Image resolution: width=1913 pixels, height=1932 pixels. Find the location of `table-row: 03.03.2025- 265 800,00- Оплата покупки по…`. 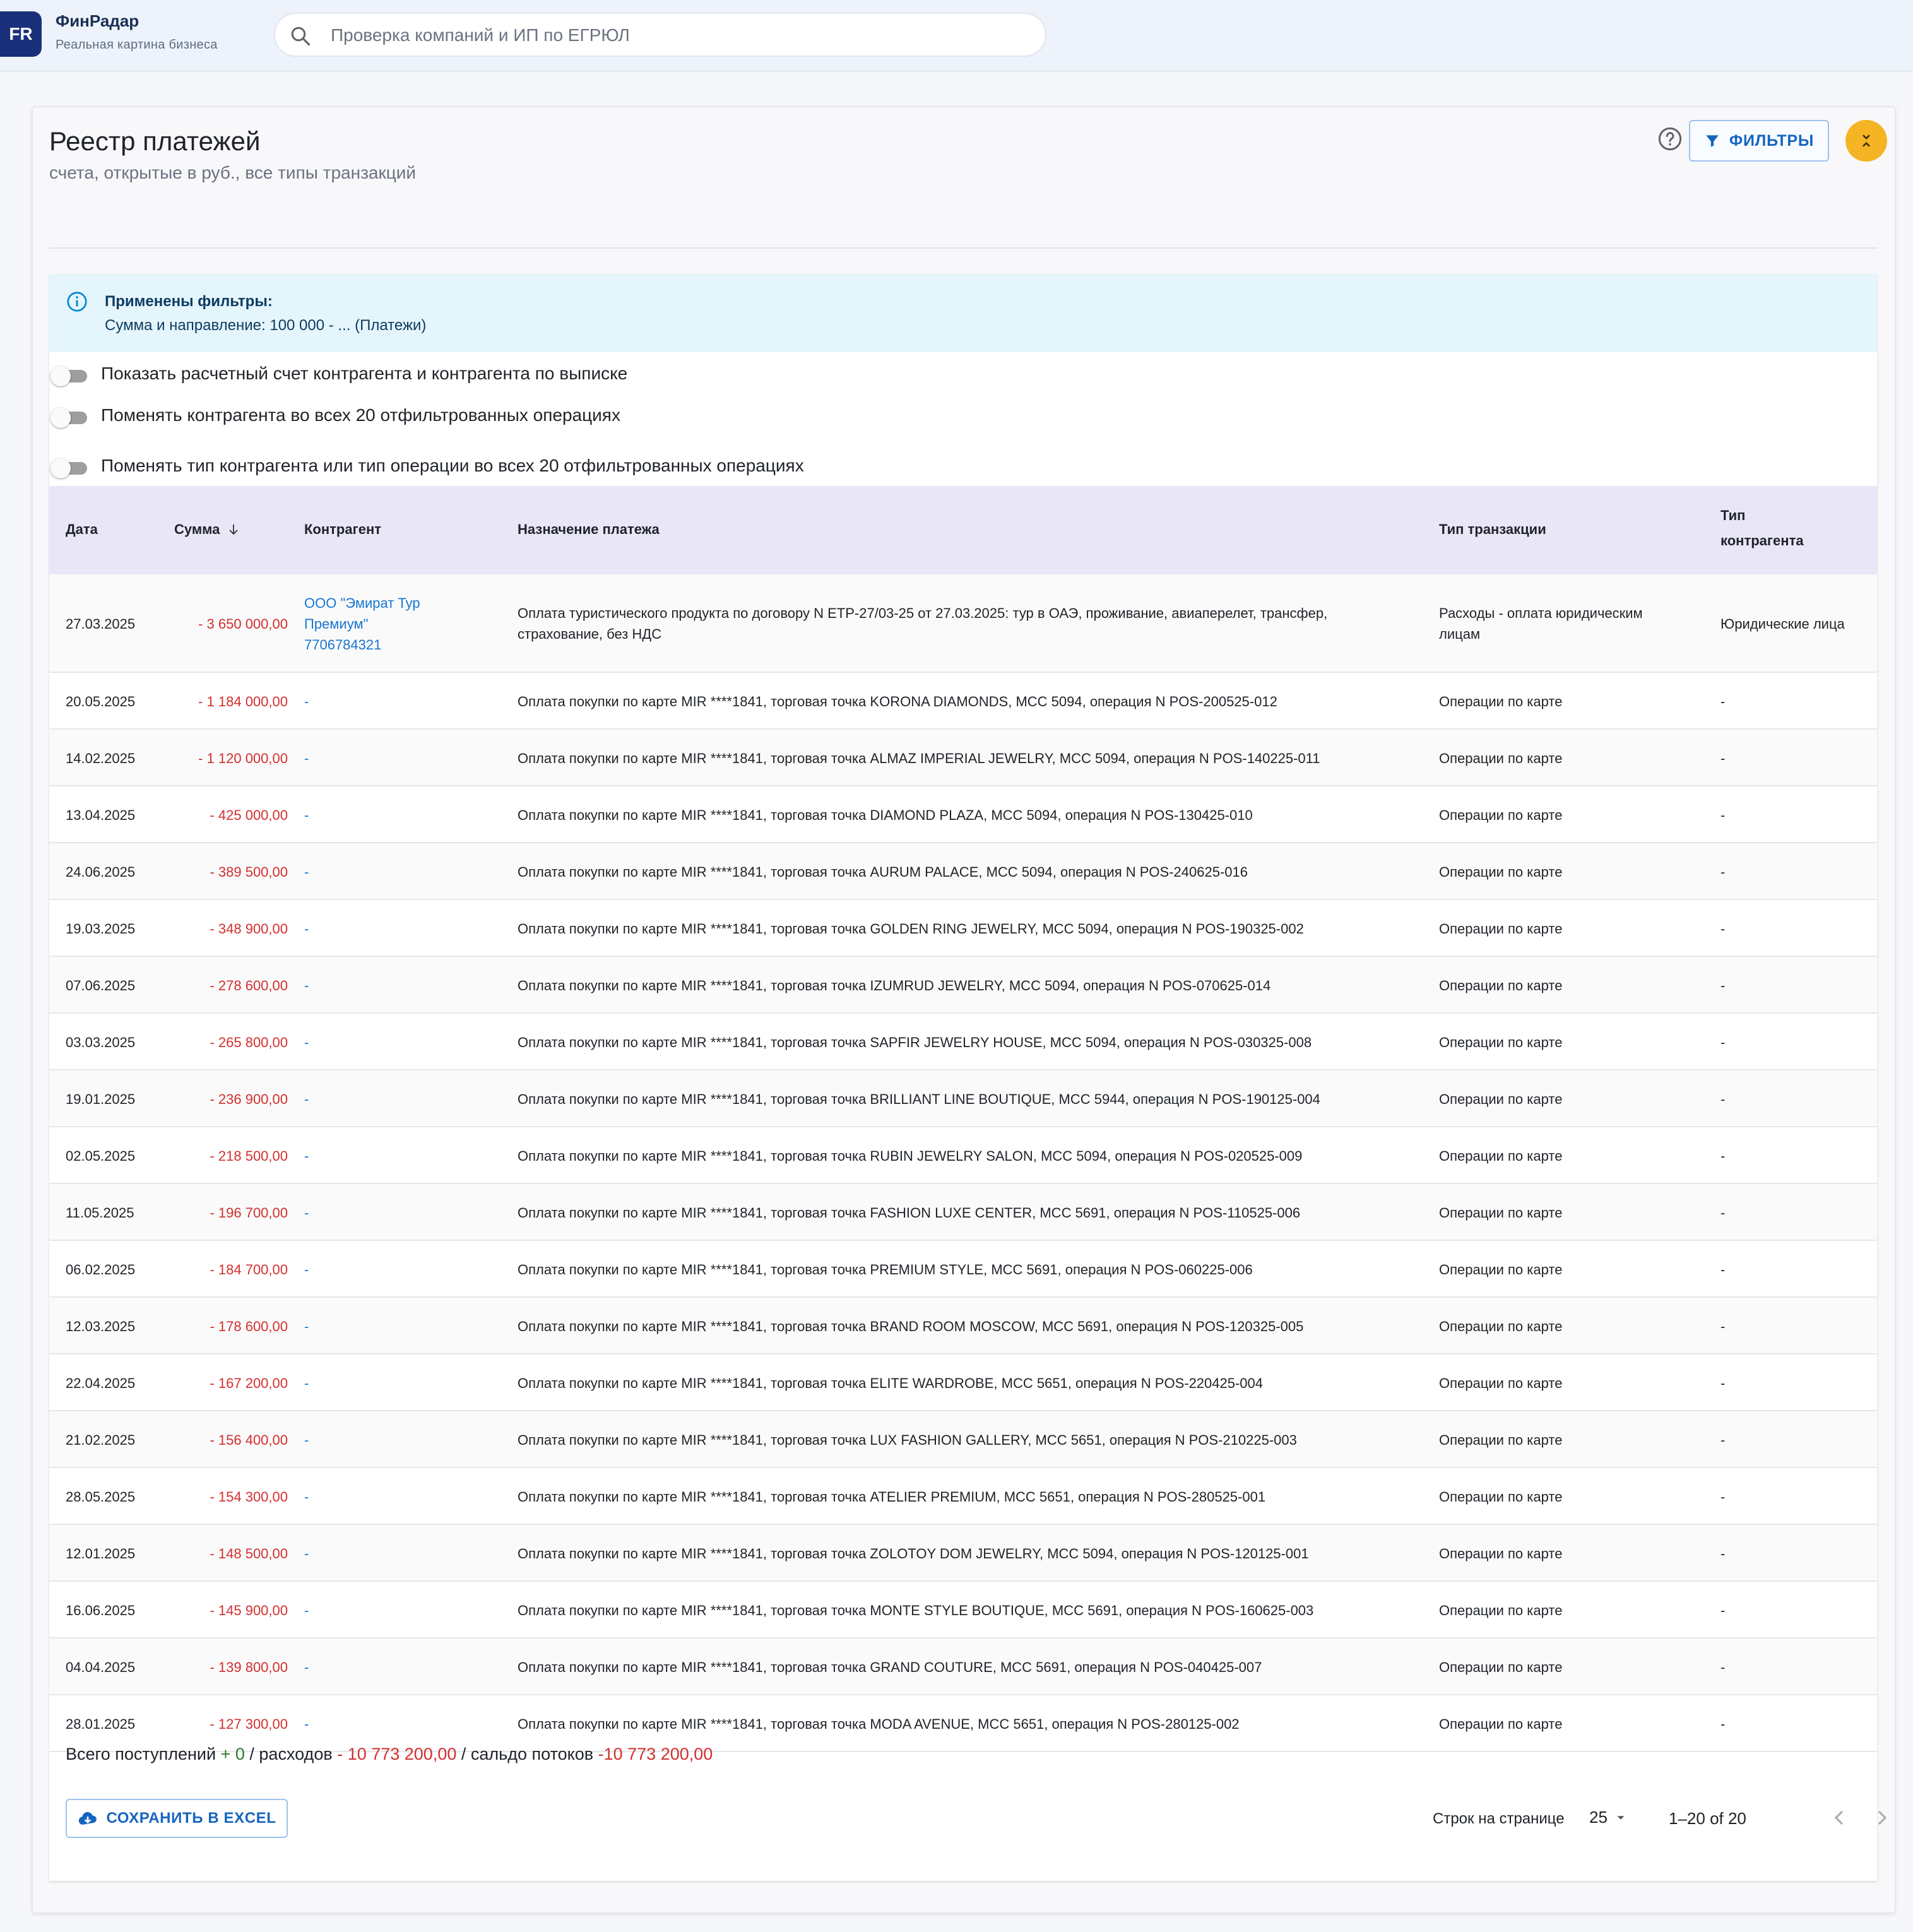

table-row: 03.03.2025- 265 800,00- Оплата покупки по… is located at coordinates (963, 1042).